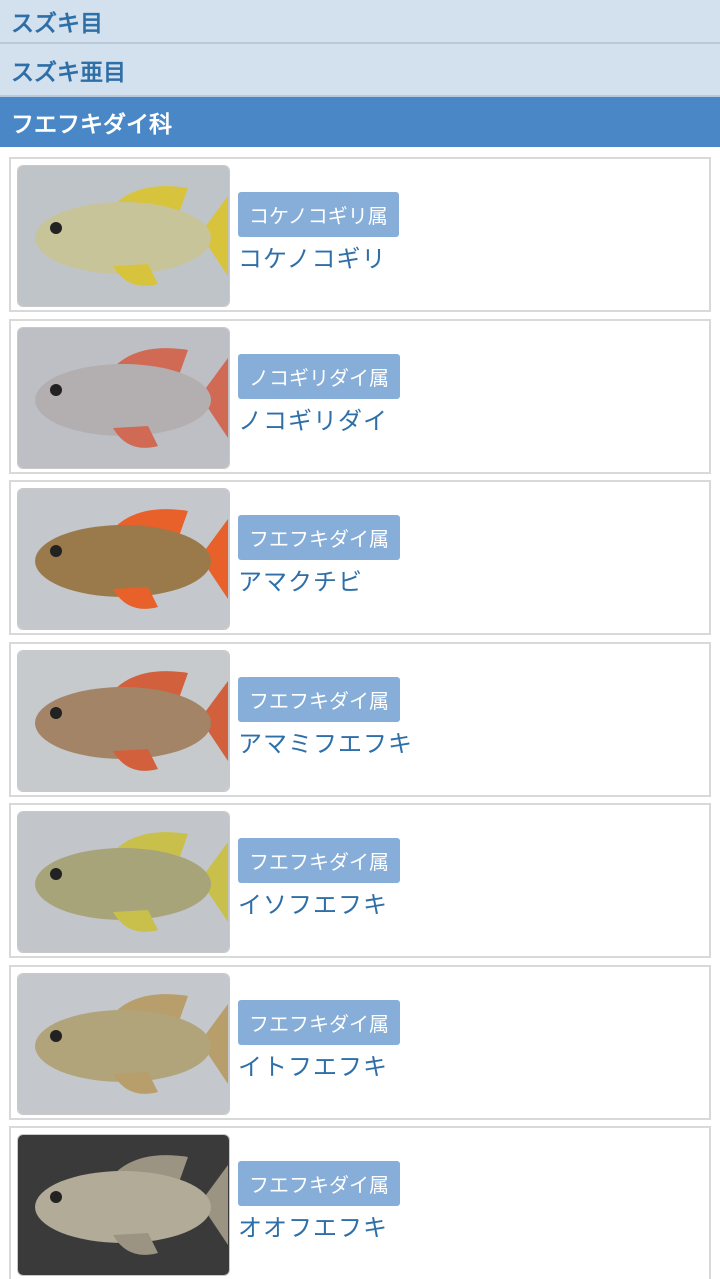 This screenshot has width=720, height=1279. I want to click on species-card: フエフキダイ属イソフエフキ, so click(360, 880).